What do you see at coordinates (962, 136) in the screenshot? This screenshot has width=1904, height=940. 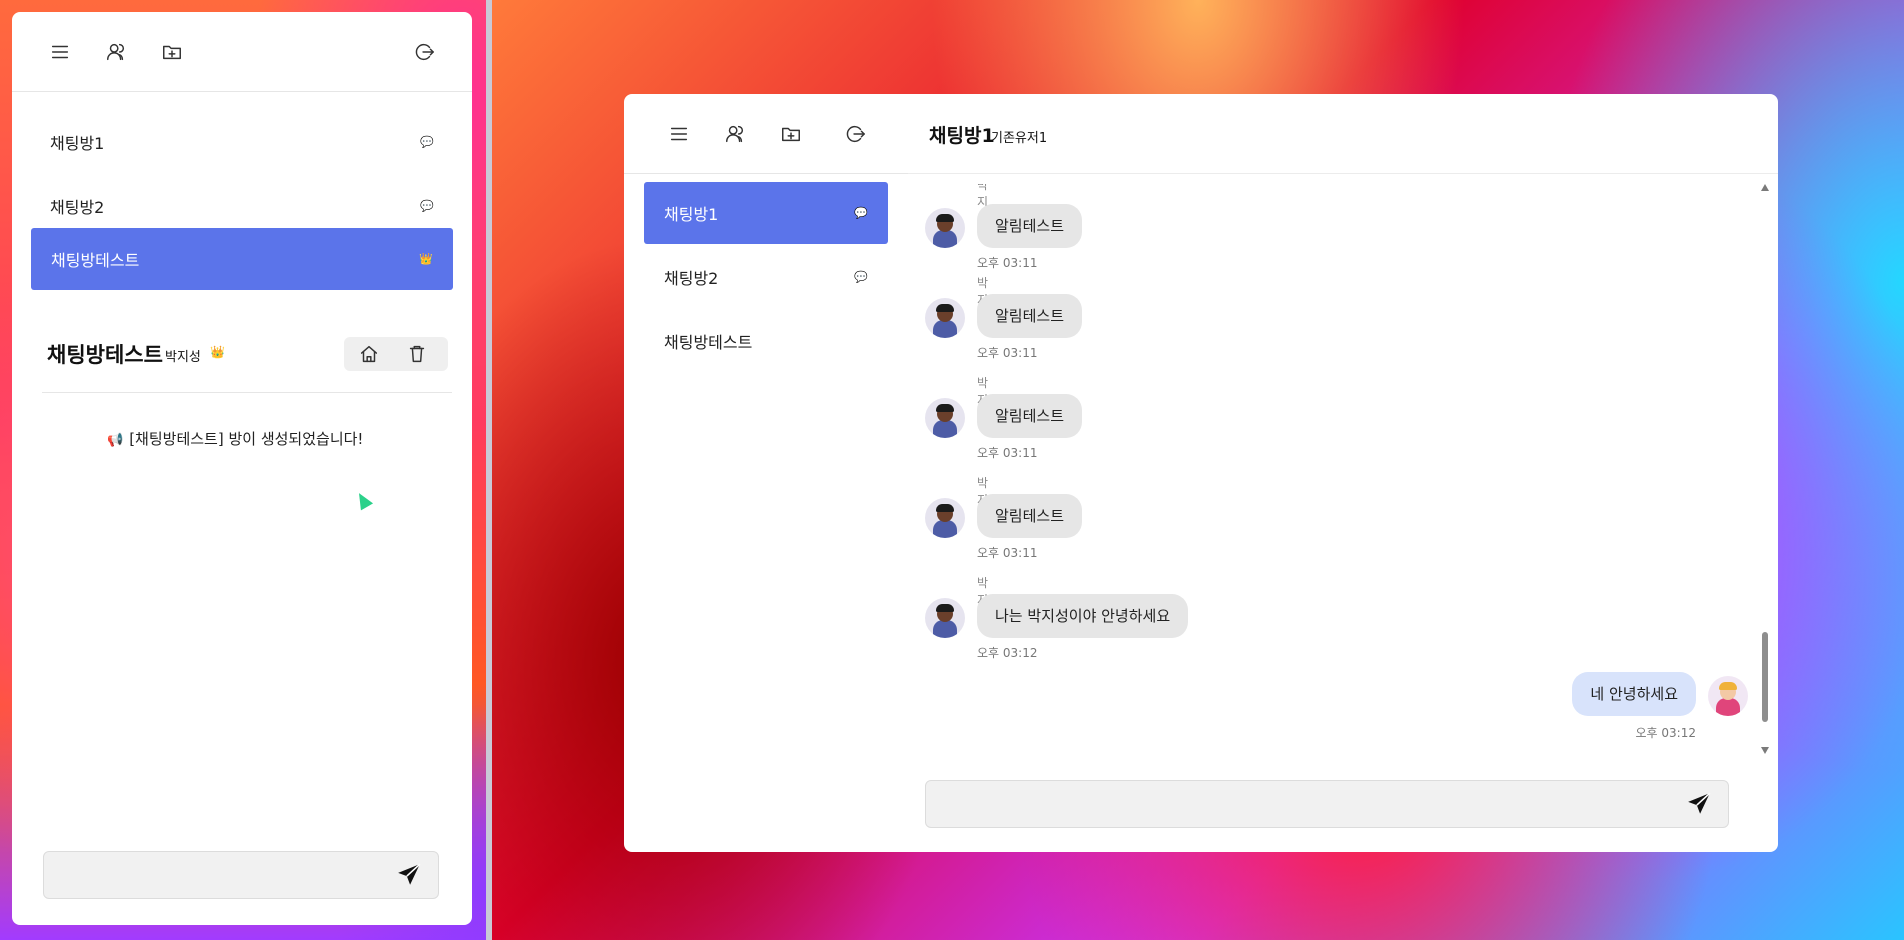 I see `chat-title: 채팅방1` at bounding box center [962, 136].